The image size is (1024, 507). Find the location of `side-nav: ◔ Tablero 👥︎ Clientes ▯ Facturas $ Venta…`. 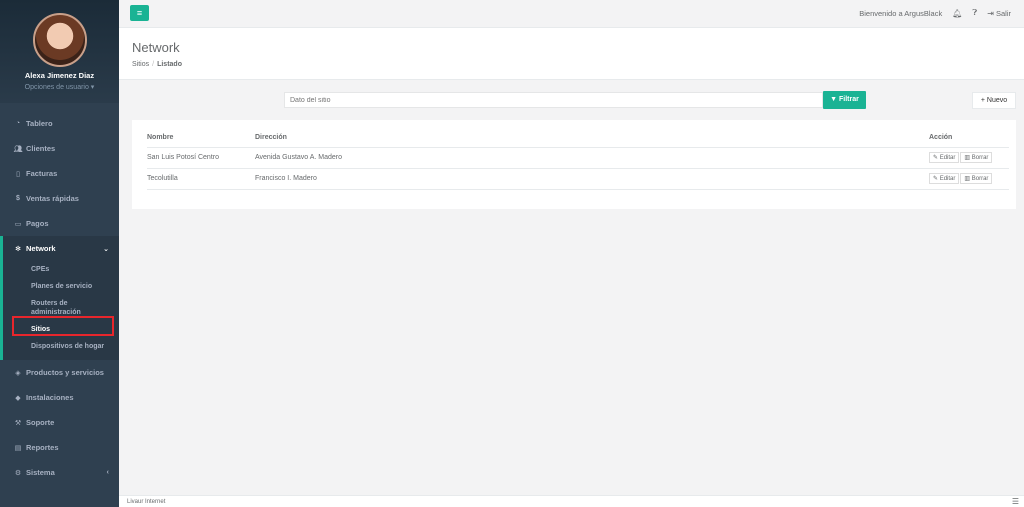

side-nav: ◔ Tablero 👥︎ Clientes ▯ Facturas $ Venta… is located at coordinates (59, 298).